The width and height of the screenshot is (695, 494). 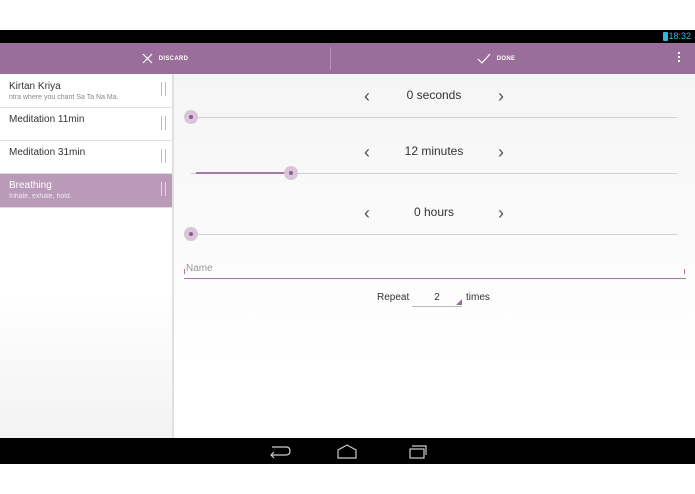 What do you see at coordinates (64, 97) in the screenshot?
I see `list-item-subtitle: ntra where you chant Sa Ta Na Ma.` at bounding box center [64, 97].